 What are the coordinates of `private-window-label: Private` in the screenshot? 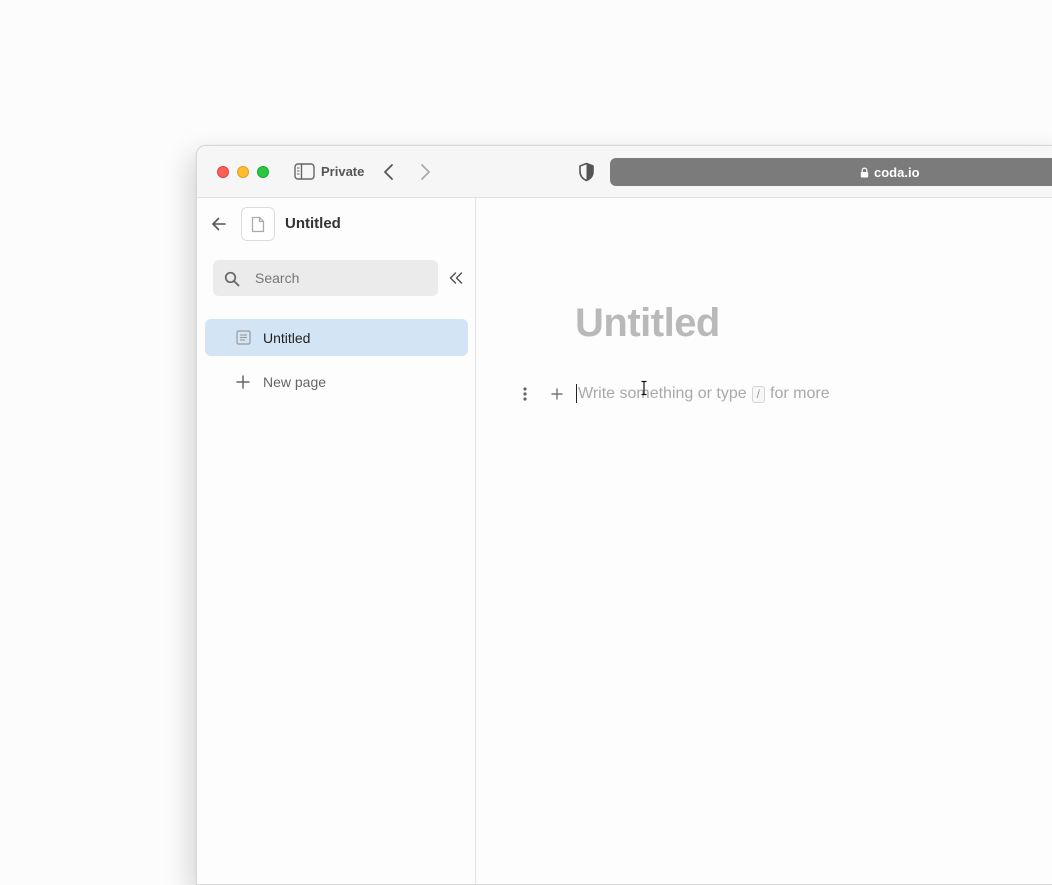 It's located at (343, 171).